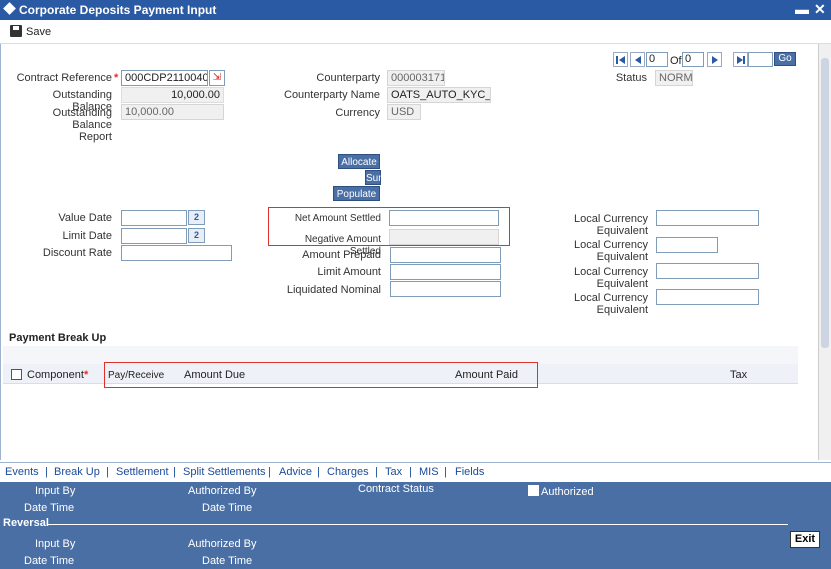  What do you see at coordinates (172, 112) in the screenshot?
I see `outstanding-balance-report-field: 10,000.00` at bounding box center [172, 112].